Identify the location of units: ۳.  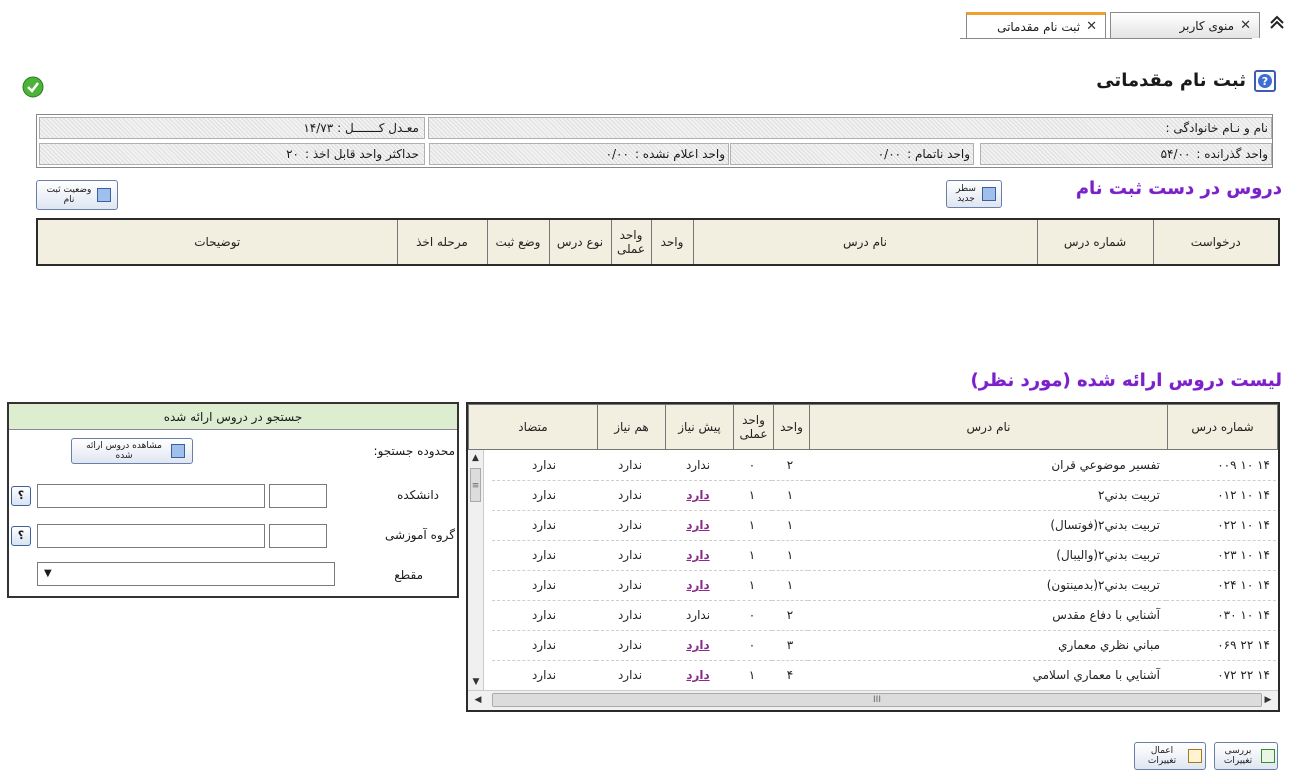
(790, 645).